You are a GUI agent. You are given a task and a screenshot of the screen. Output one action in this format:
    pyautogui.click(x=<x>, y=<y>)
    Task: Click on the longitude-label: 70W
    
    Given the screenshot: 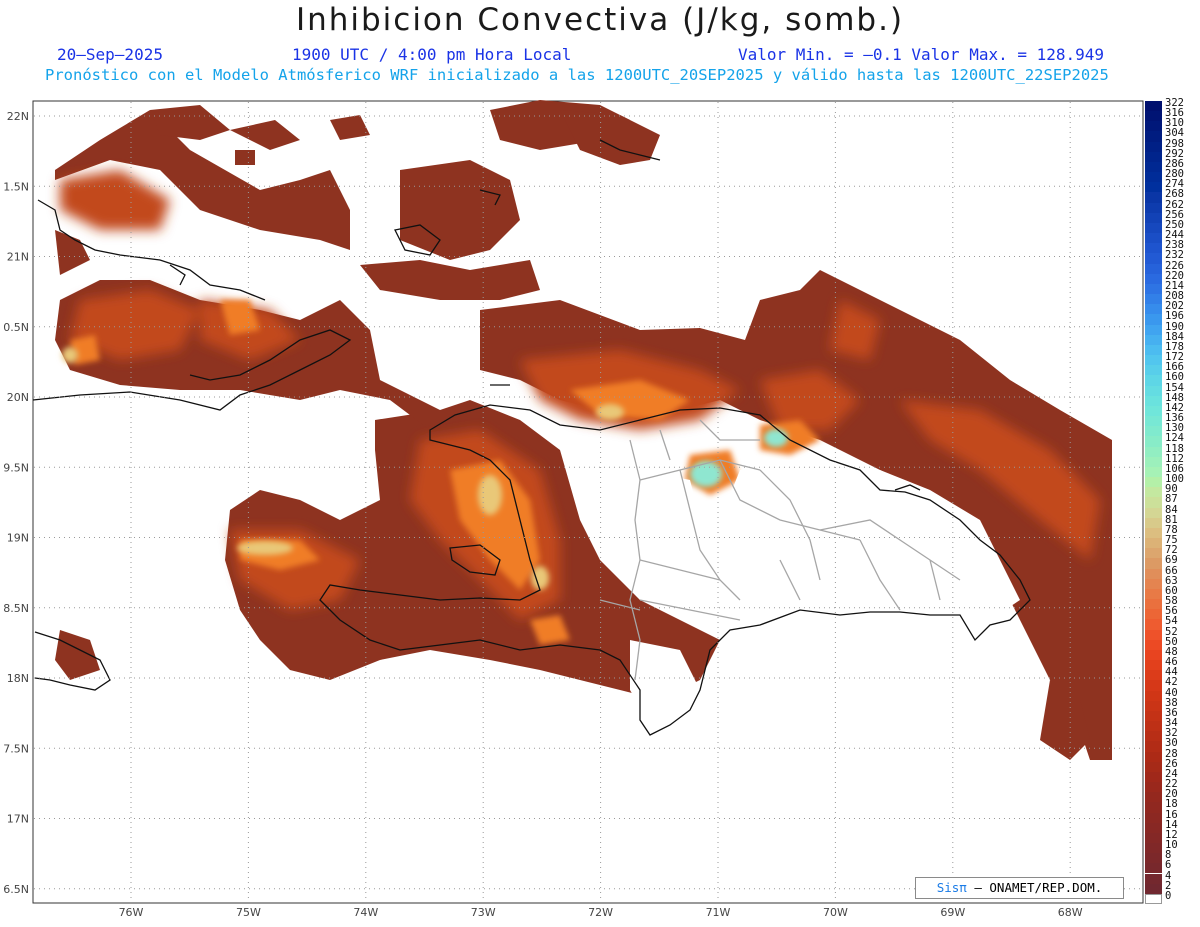 What is the action you would take?
    pyautogui.click(x=835, y=912)
    